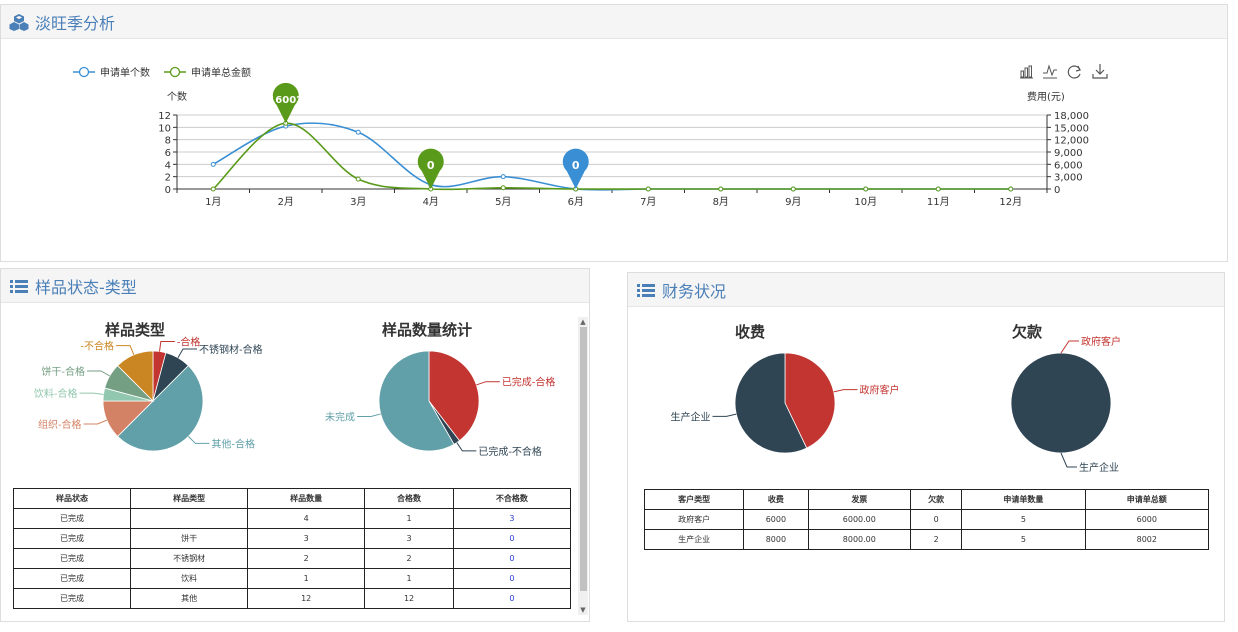 The width and height of the screenshot is (1238, 632). I want to click on table-row: 已完成 饮料 1 1 0, so click(292, 578).